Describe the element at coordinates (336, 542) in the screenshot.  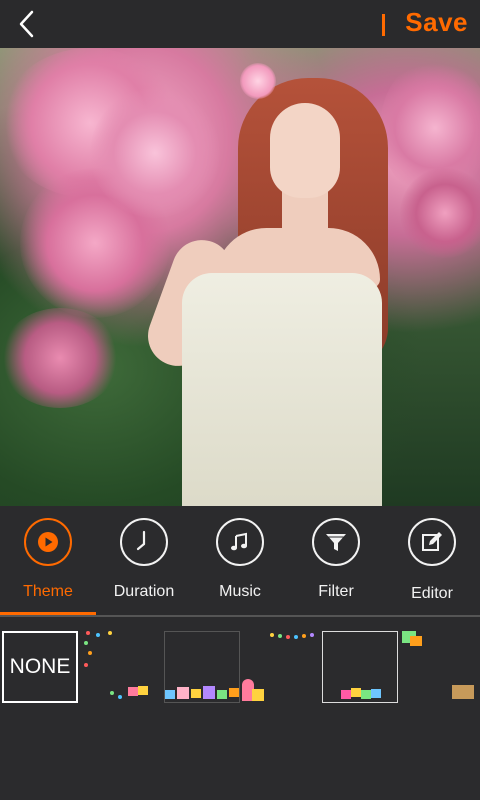
I see `funnel-icon` at that location.